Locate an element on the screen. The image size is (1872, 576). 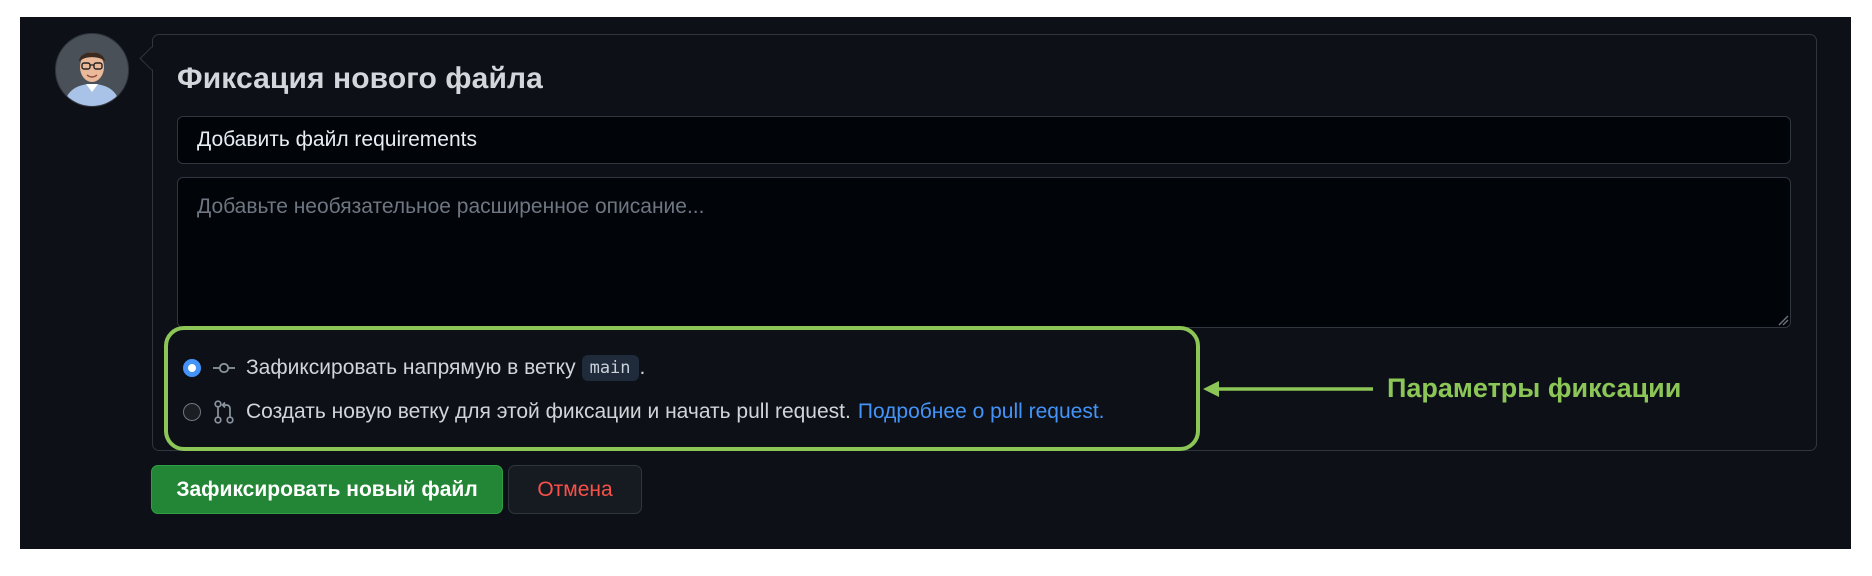
cancel-button: Отмена is located at coordinates (575, 489).